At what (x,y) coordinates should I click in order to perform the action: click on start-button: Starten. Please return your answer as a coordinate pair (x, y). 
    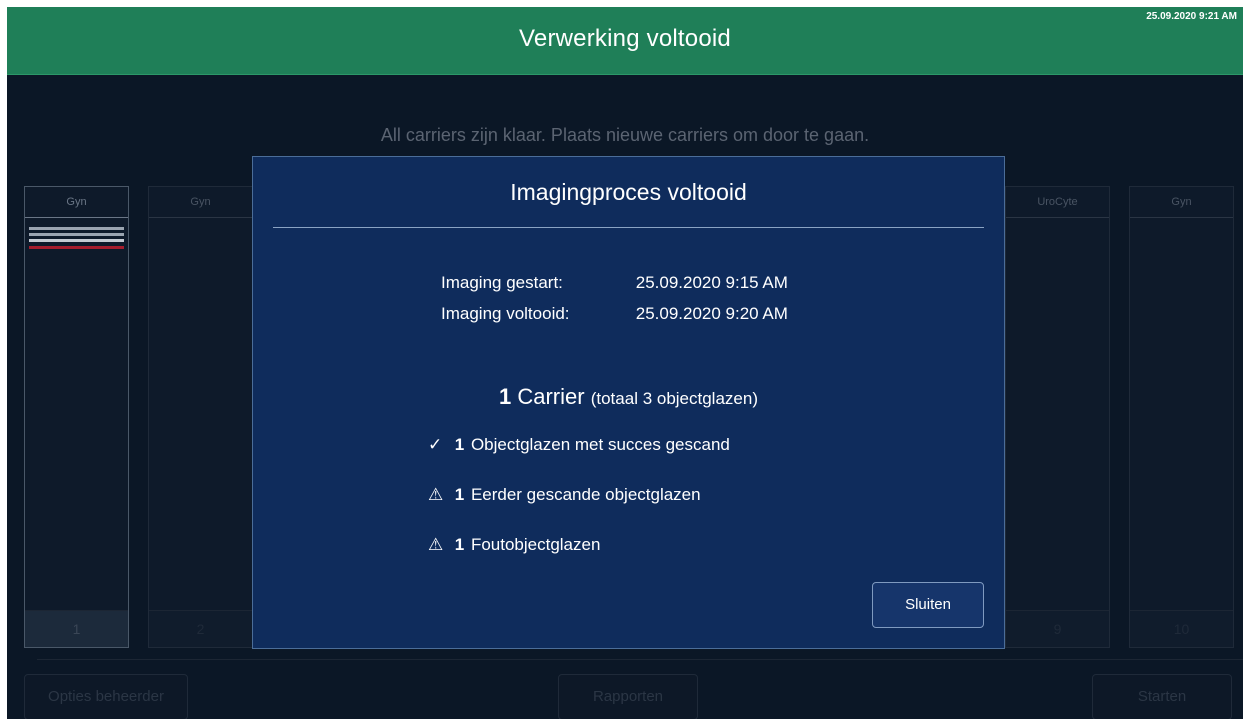
    Looking at the image, I should click on (1162, 696).